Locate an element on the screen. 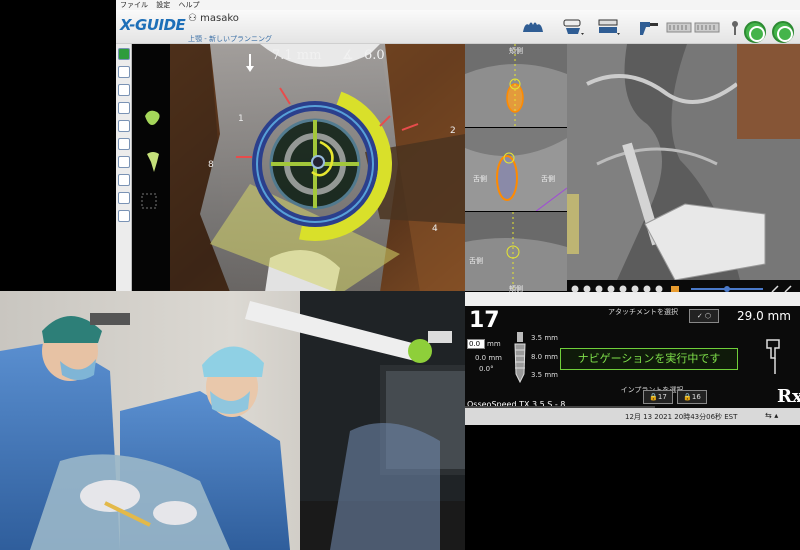 The width and height of the screenshot is (800, 550). ct-slice-stack: 頬側 舌側 舌側 舌側 頬側 is located at coordinates (516, 168).